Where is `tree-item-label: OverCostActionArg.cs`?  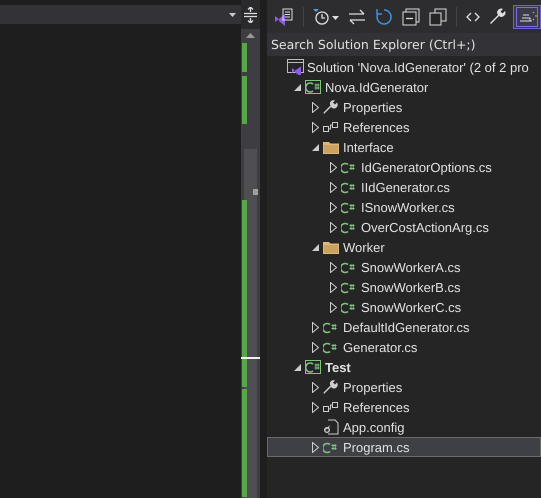
tree-item-label: OverCostActionArg.cs is located at coordinates (425, 227).